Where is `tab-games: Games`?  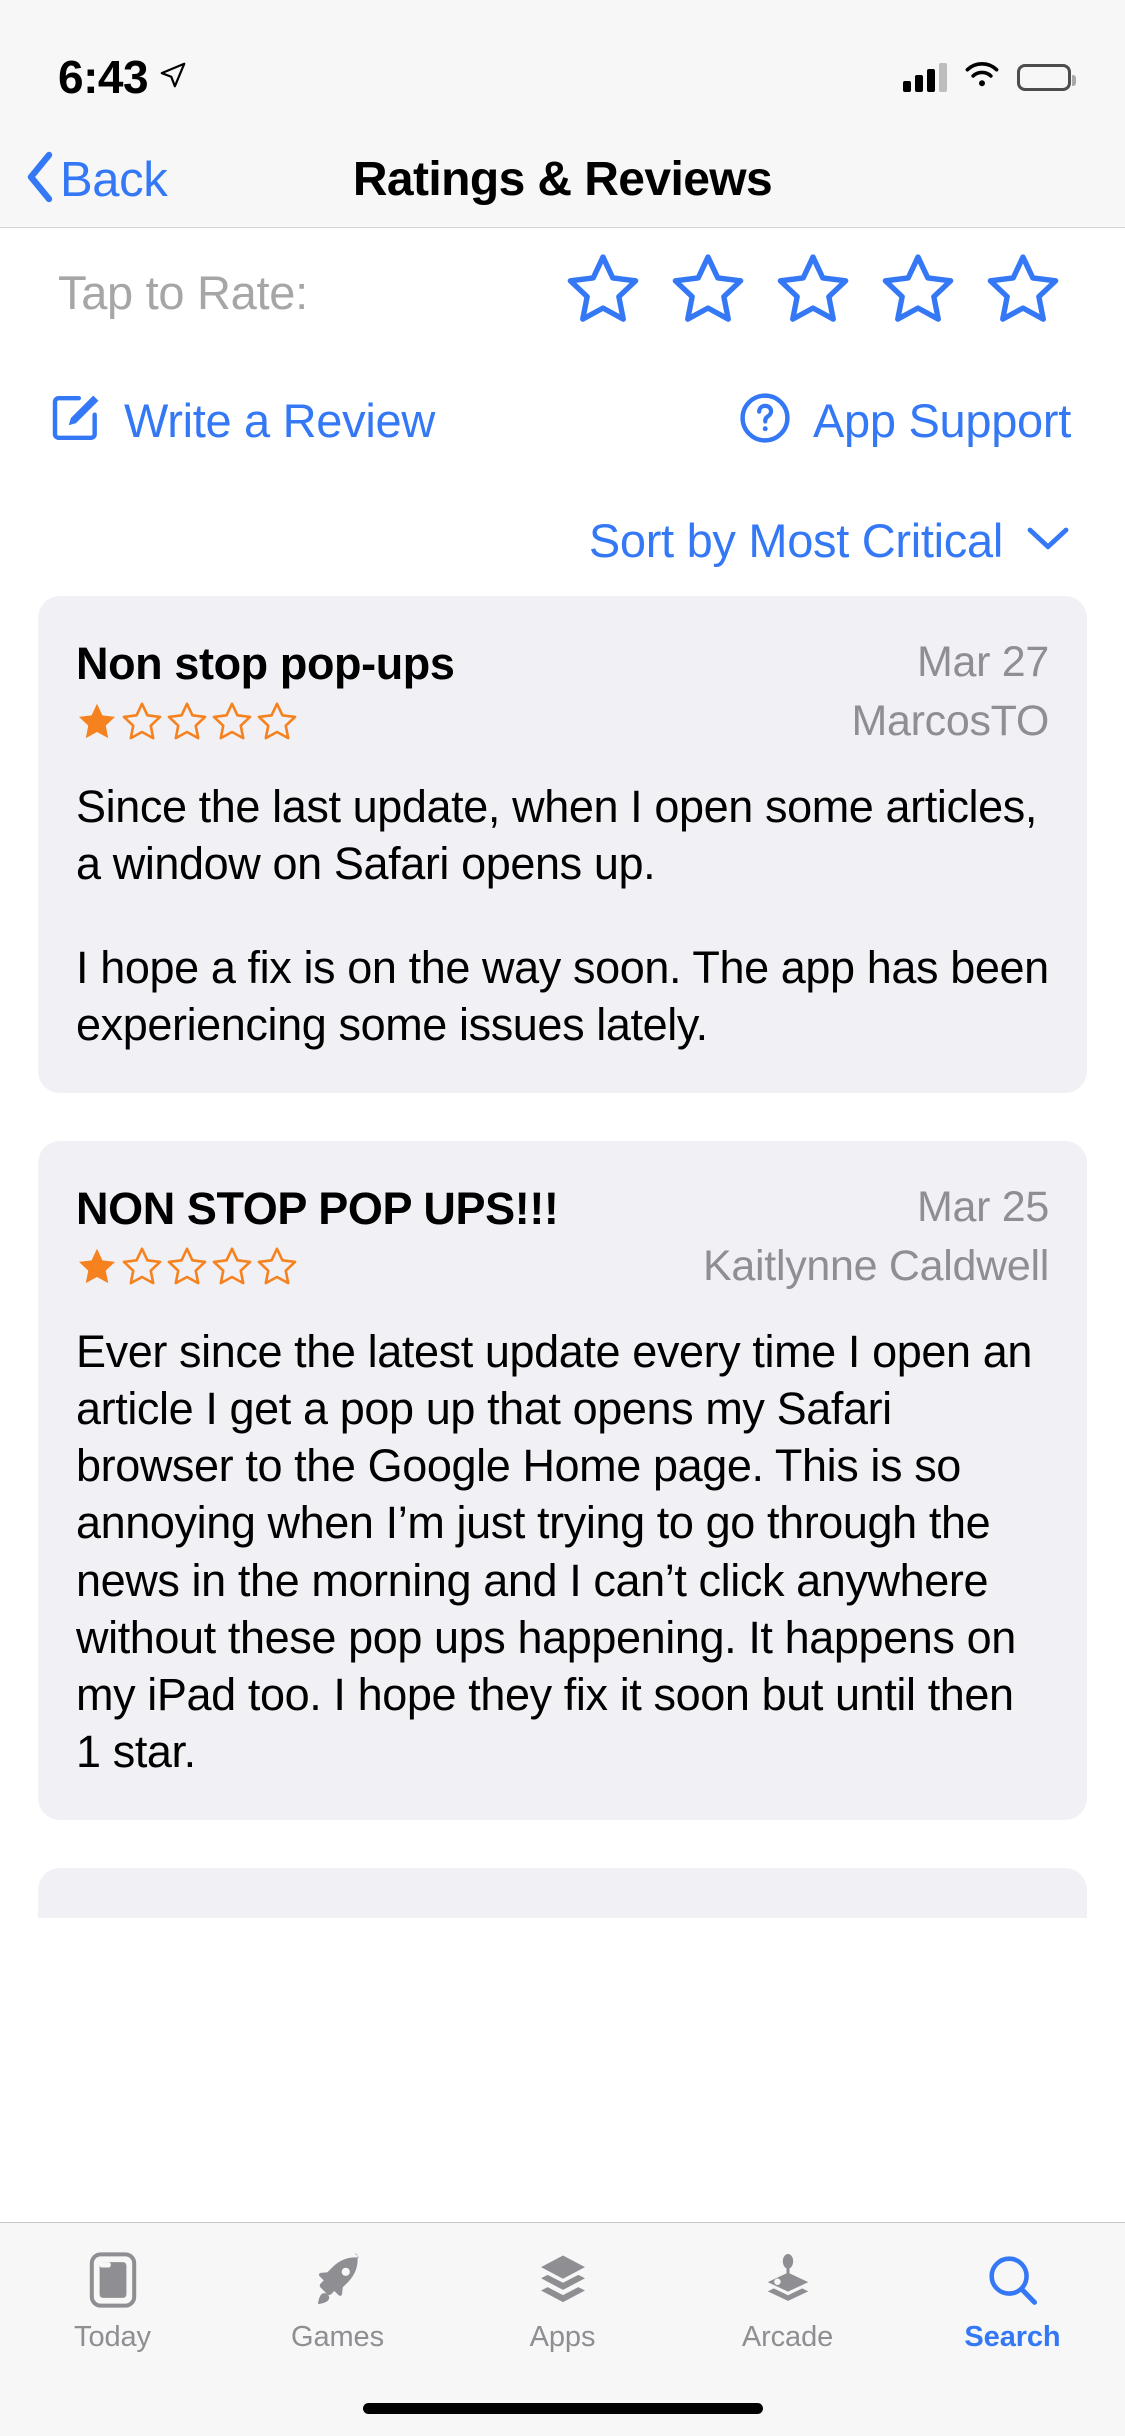 tab-games: Games is located at coordinates (337, 2301).